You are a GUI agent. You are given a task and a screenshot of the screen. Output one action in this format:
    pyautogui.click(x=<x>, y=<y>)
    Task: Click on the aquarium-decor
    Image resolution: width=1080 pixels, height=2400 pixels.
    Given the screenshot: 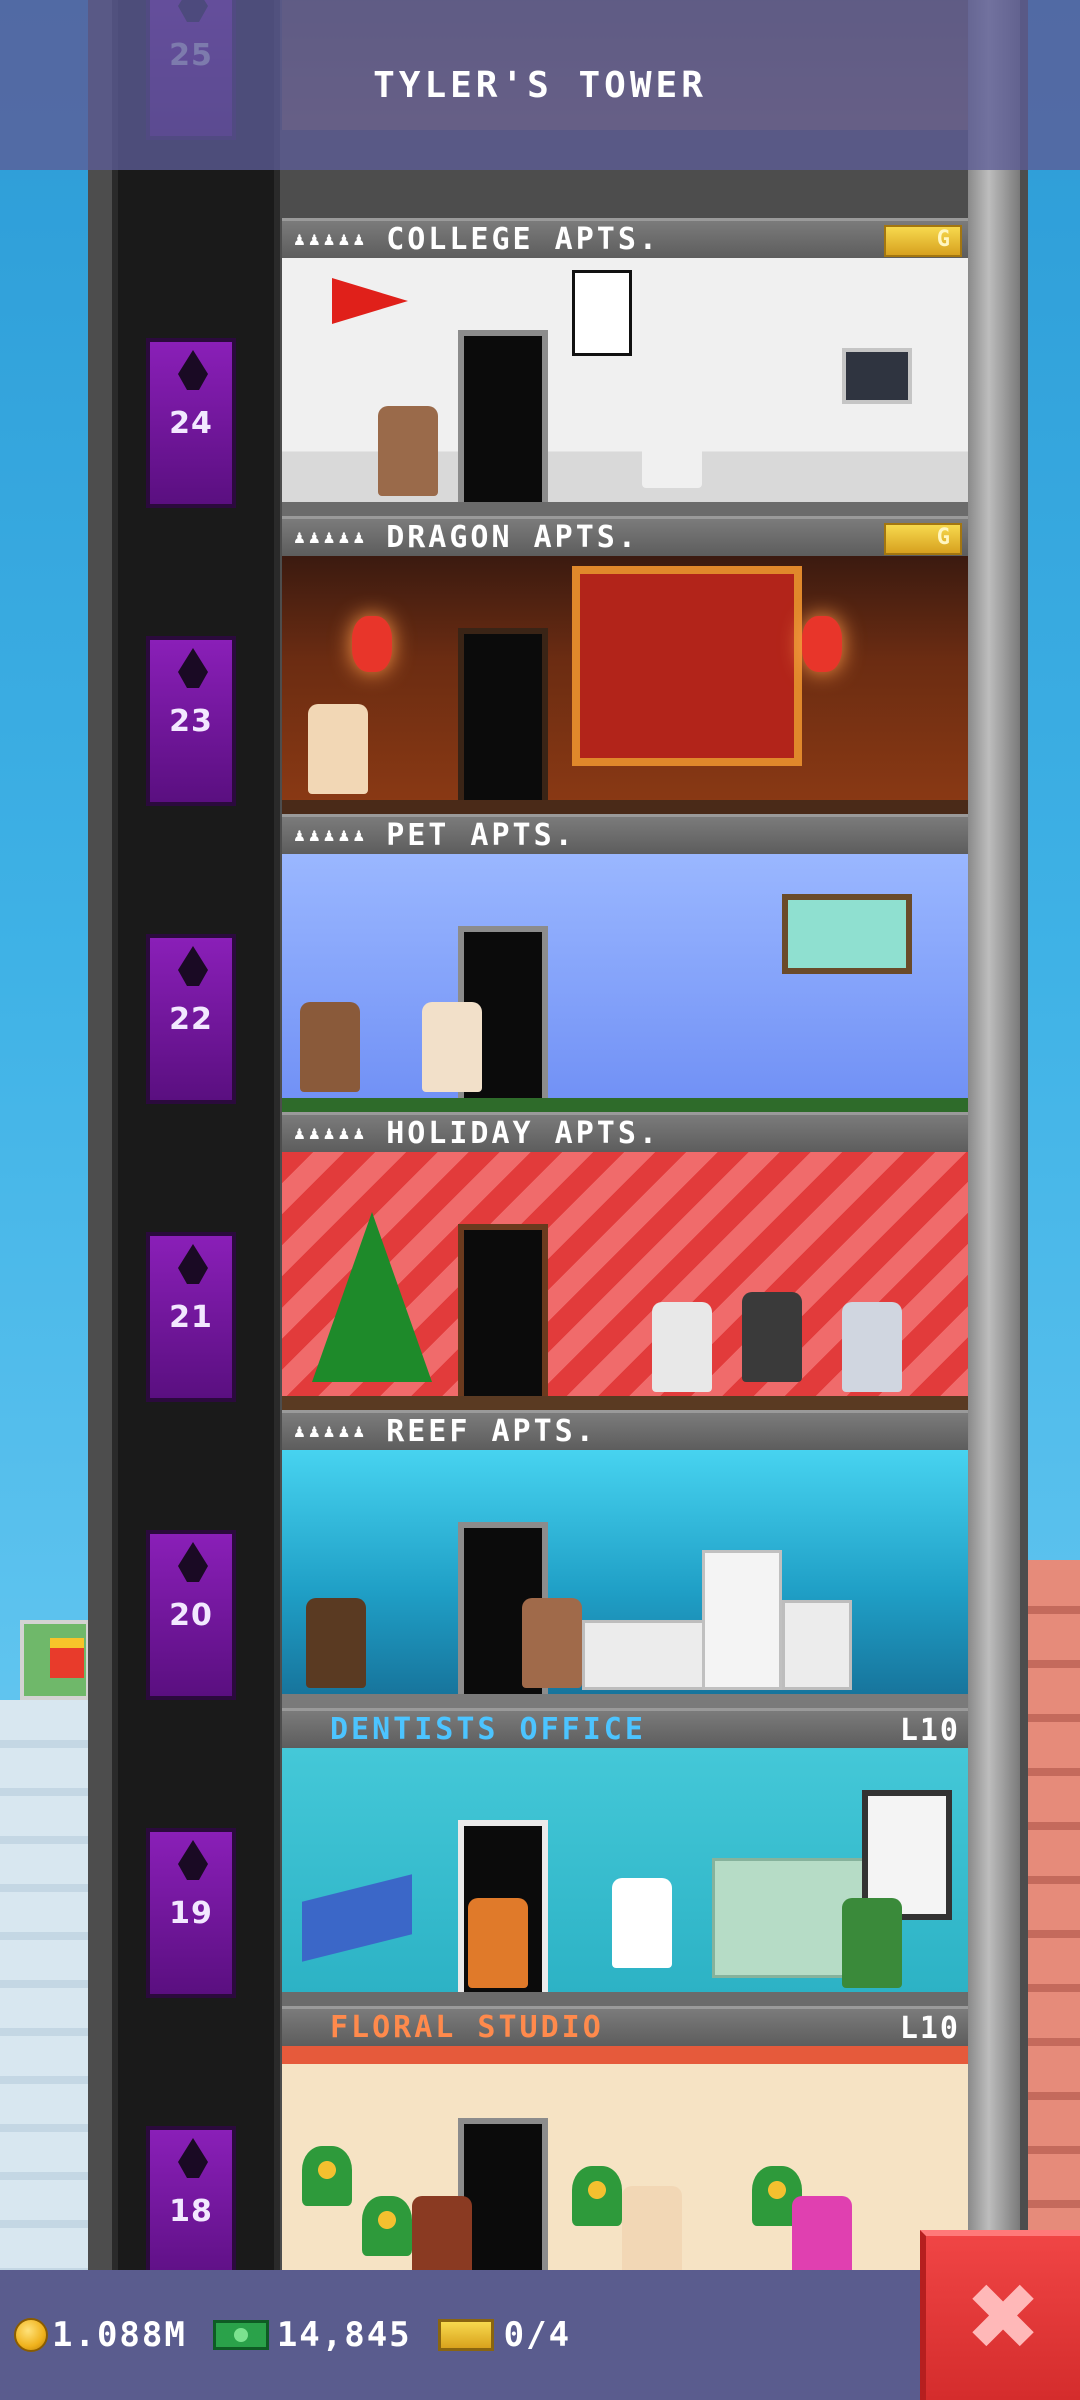 What is the action you would take?
    pyautogui.click(x=847, y=934)
    